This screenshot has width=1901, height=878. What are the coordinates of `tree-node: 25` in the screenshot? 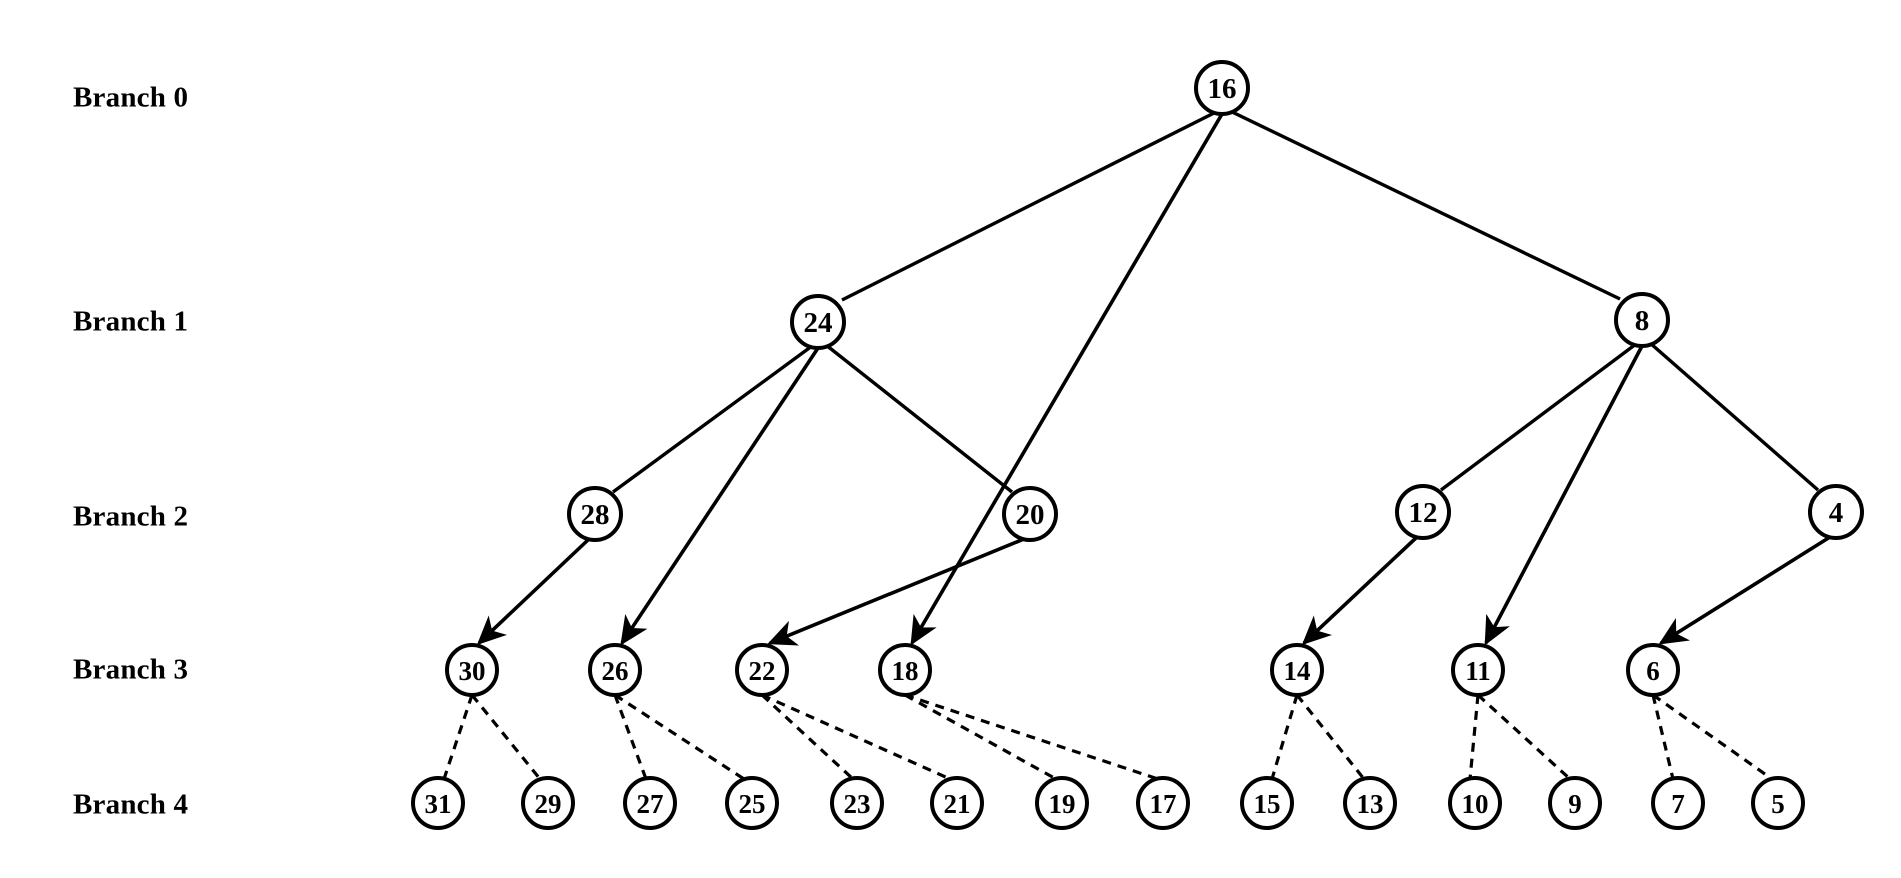 It's located at (752, 803).